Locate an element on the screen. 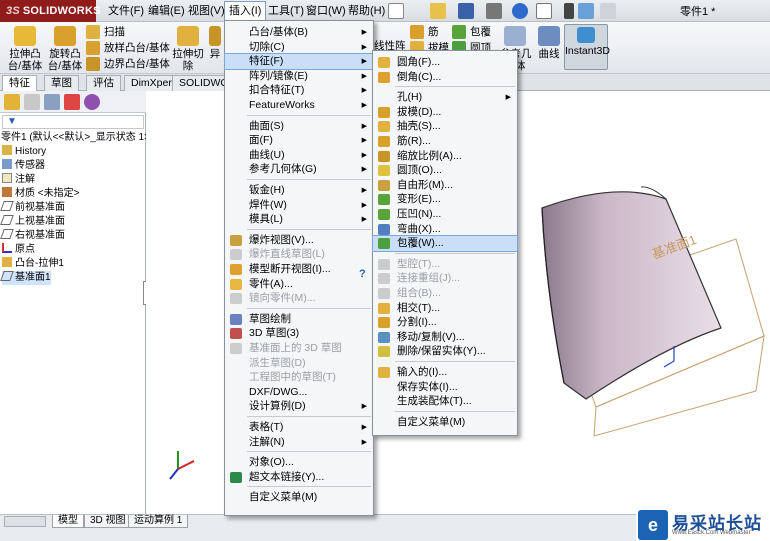  tree-item-front-plane: 前视基准面 is located at coordinates (32, 208).